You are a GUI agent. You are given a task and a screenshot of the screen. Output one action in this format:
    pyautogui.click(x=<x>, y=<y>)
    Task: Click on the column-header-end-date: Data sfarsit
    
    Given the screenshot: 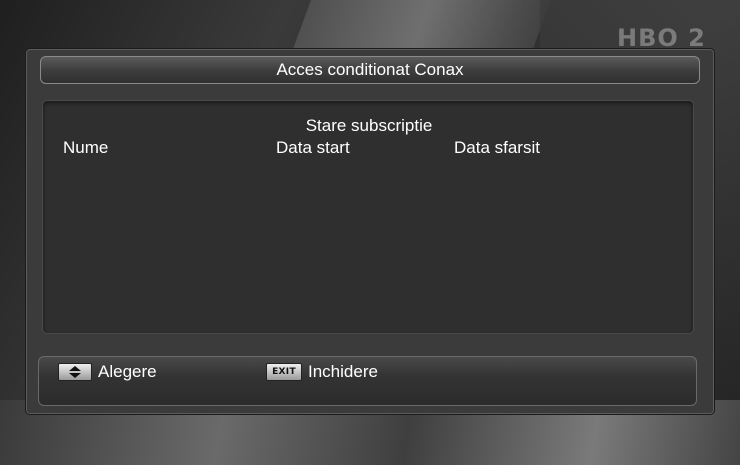 What is the action you would take?
    pyautogui.click(x=497, y=147)
    